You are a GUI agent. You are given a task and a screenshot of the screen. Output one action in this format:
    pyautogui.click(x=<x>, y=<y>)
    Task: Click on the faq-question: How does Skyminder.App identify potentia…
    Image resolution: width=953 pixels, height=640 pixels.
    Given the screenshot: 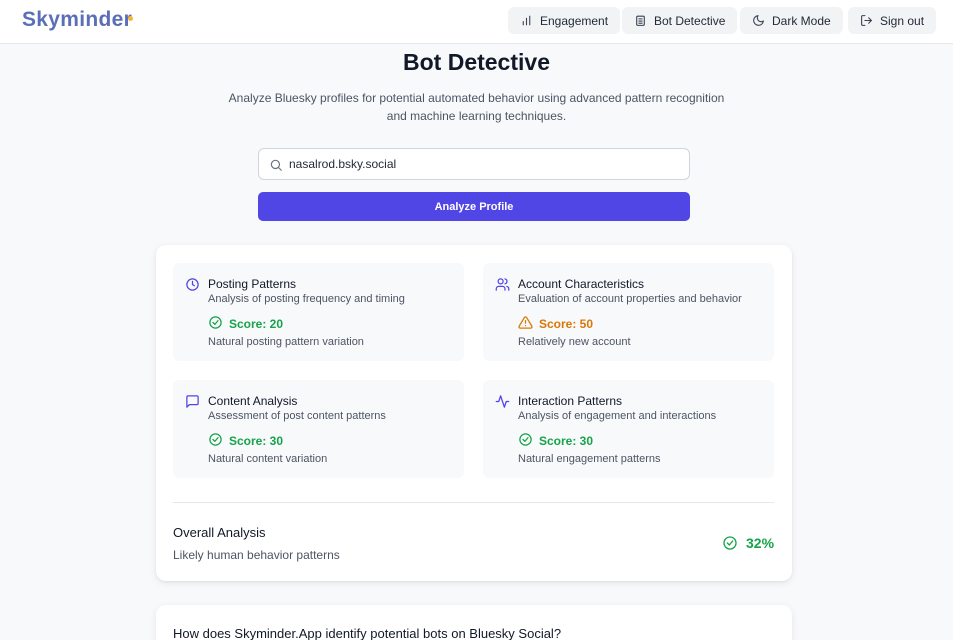 What is the action you would take?
    pyautogui.click(x=367, y=633)
    